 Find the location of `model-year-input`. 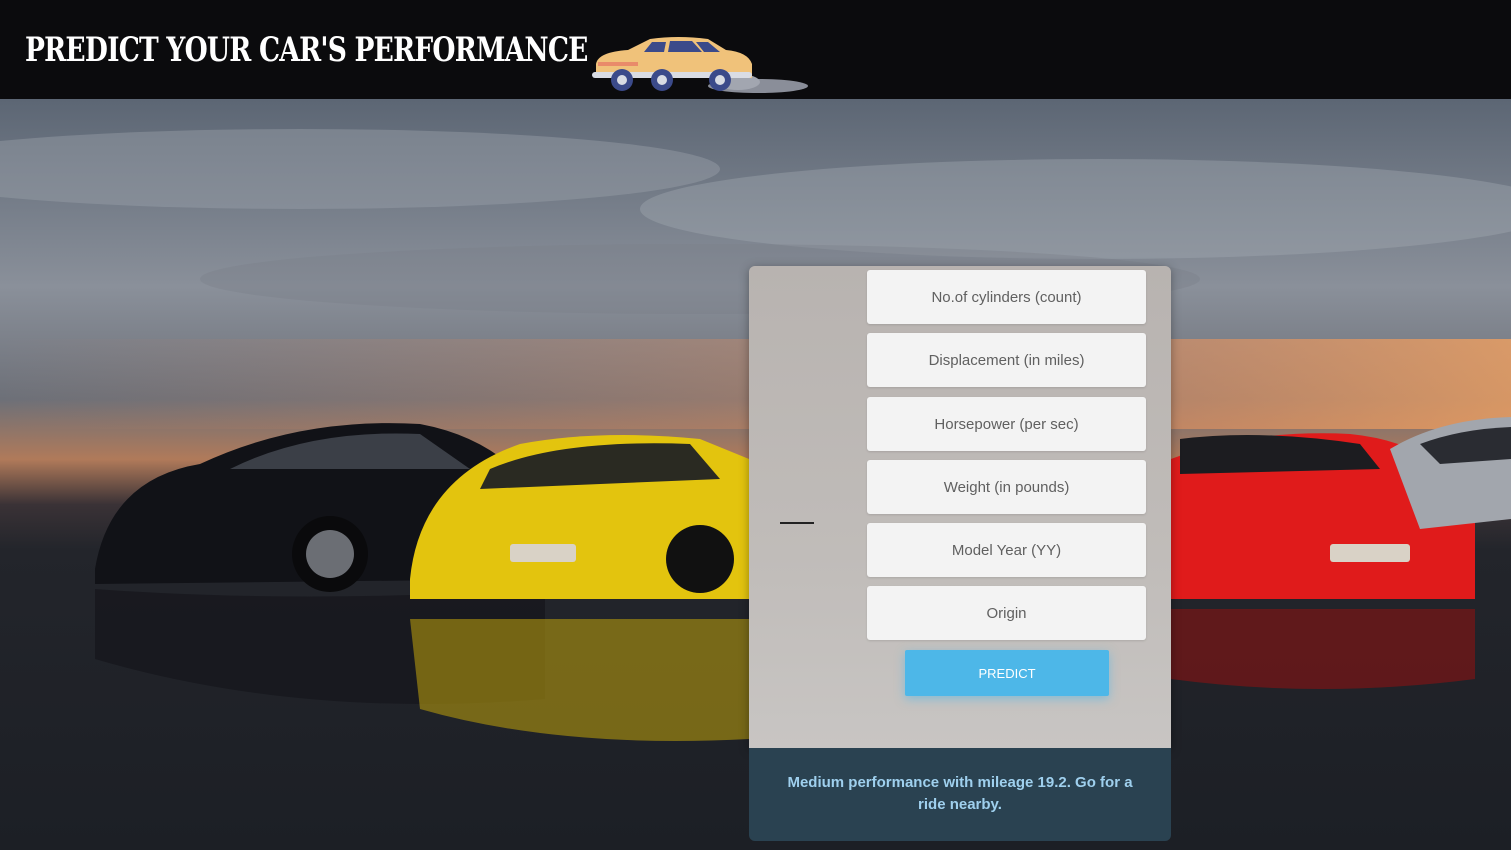

model-year-input is located at coordinates (1006, 550).